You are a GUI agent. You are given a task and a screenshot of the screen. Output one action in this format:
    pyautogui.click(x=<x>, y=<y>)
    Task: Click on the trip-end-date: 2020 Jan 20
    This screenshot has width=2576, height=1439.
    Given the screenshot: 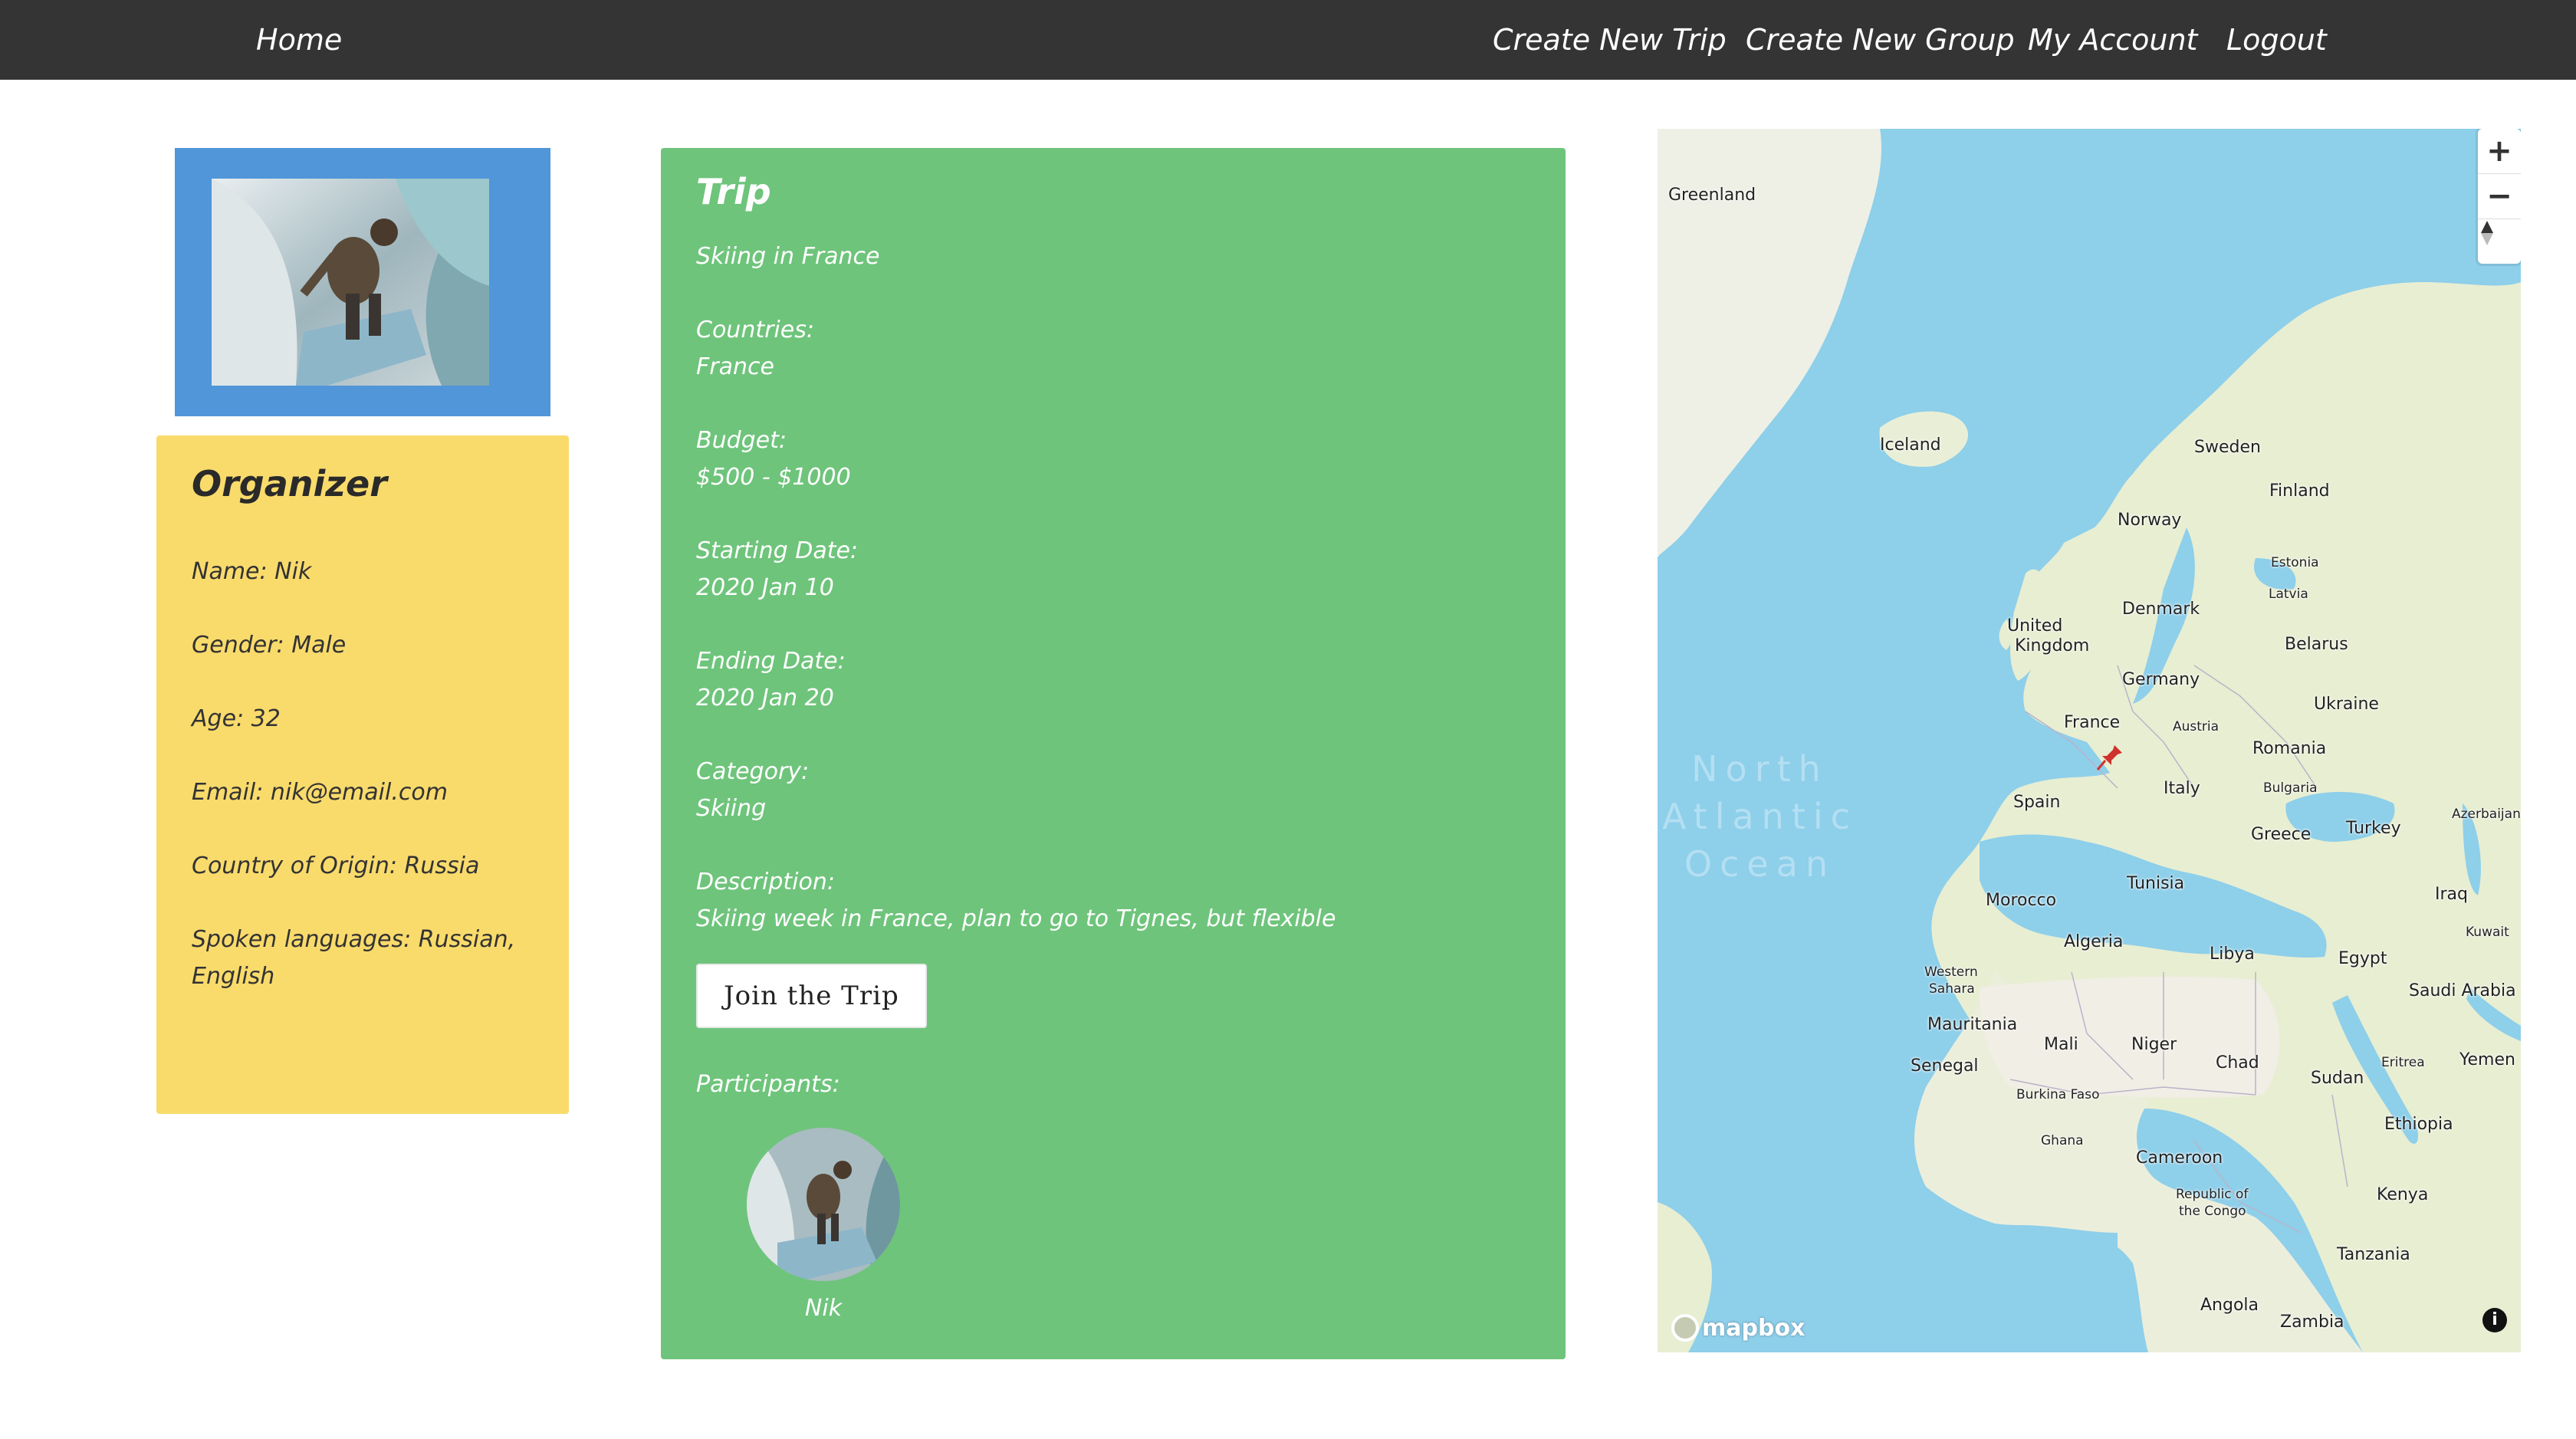 What is the action you would take?
    pyautogui.click(x=765, y=698)
    